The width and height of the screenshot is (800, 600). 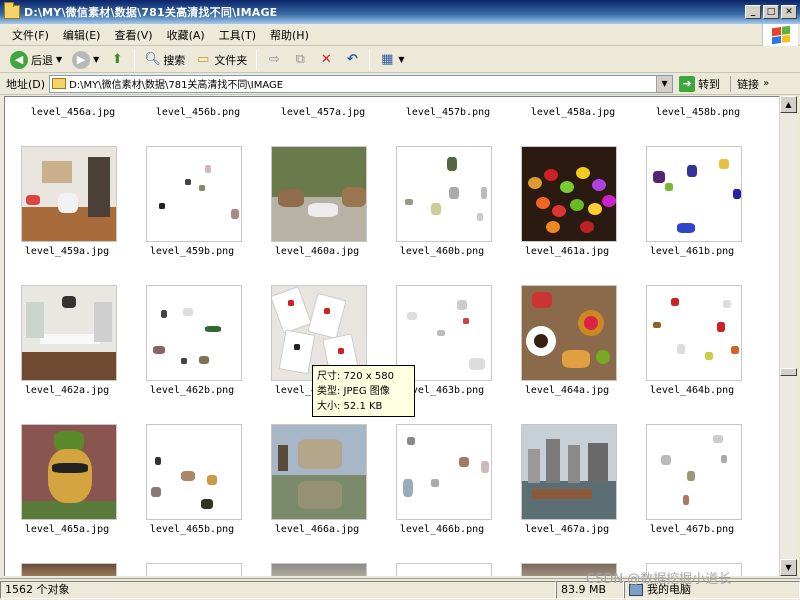 I want to click on links-button: 链接, so click(x=744, y=83).